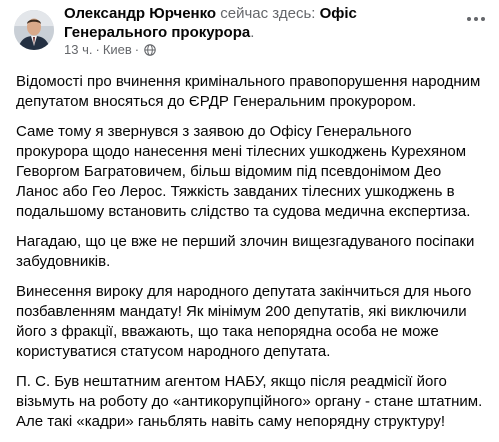 This screenshot has width=499, height=442. What do you see at coordinates (268, 13) in the screenshot?
I see `check-in-text: сейчас здесь:` at bounding box center [268, 13].